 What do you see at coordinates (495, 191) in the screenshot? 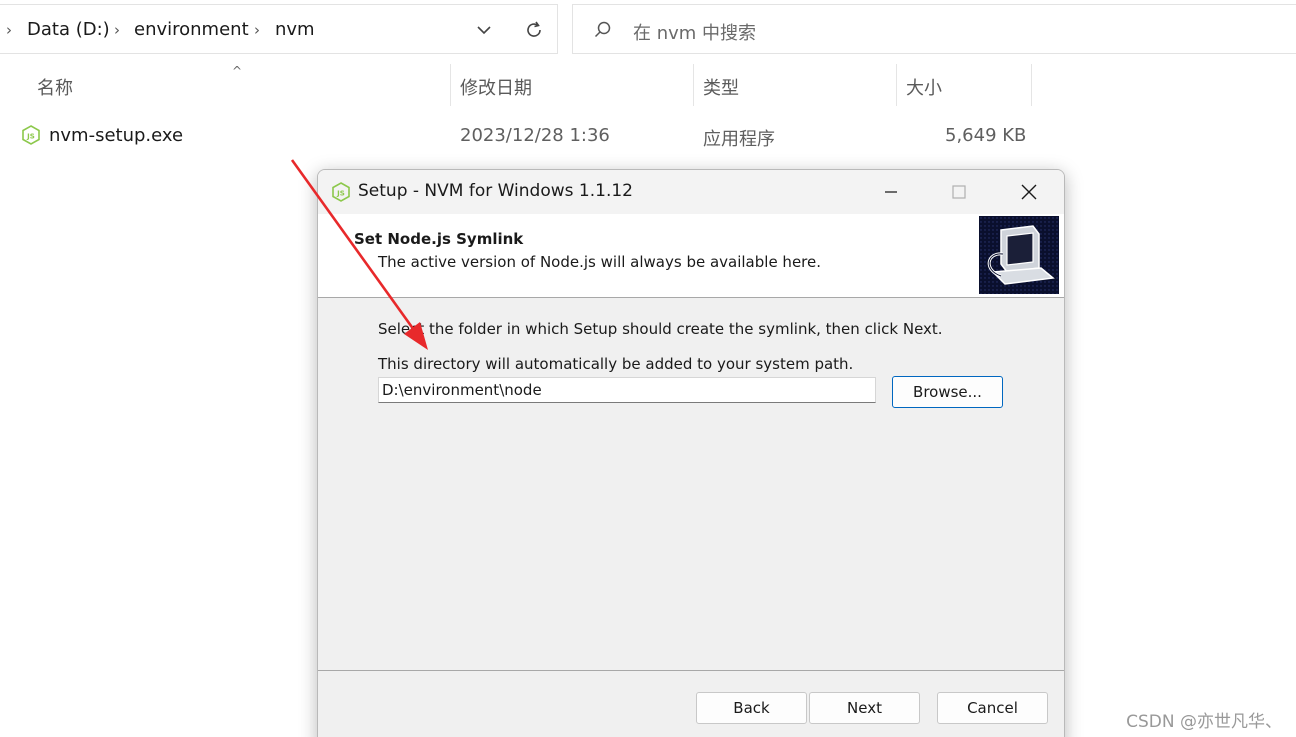
I see `dialog-title: Setup - NVM for Windows 1.1.12` at bounding box center [495, 191].